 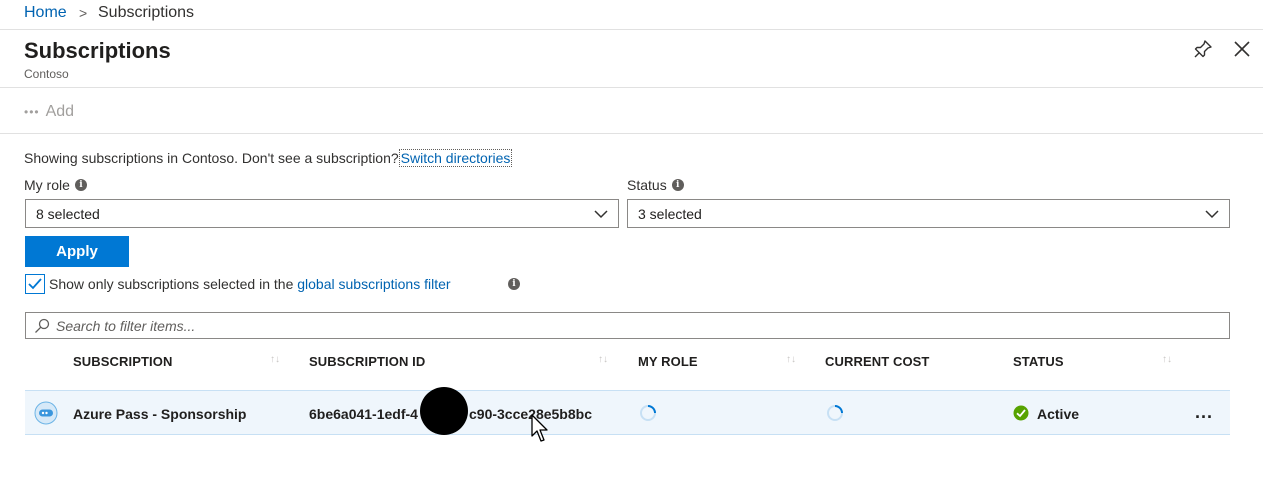 What do you see at coordinates (670, 214) in the screenshot?
I see `status-value: 3 selected` at bounding box center [670, 214].